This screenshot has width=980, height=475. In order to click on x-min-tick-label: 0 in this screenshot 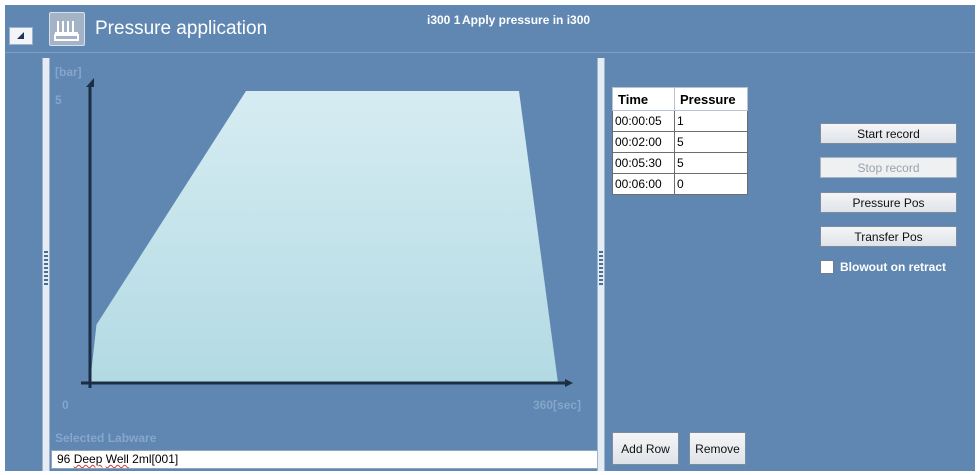, I will do `click(65, 405)`.